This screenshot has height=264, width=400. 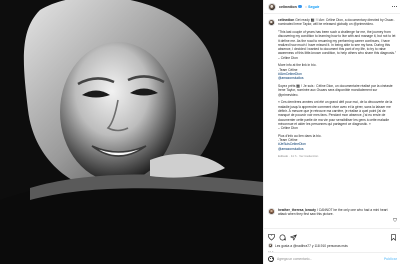 I want to click on post-comment-button: Publicar, so click(x=390, y=259).